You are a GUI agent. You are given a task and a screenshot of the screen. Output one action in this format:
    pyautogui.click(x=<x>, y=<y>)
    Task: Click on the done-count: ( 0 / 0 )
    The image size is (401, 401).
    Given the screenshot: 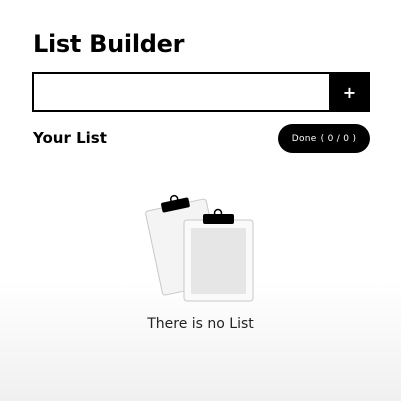 What is the action you would take?
    pyautogui.click(x=338, y=138)
    